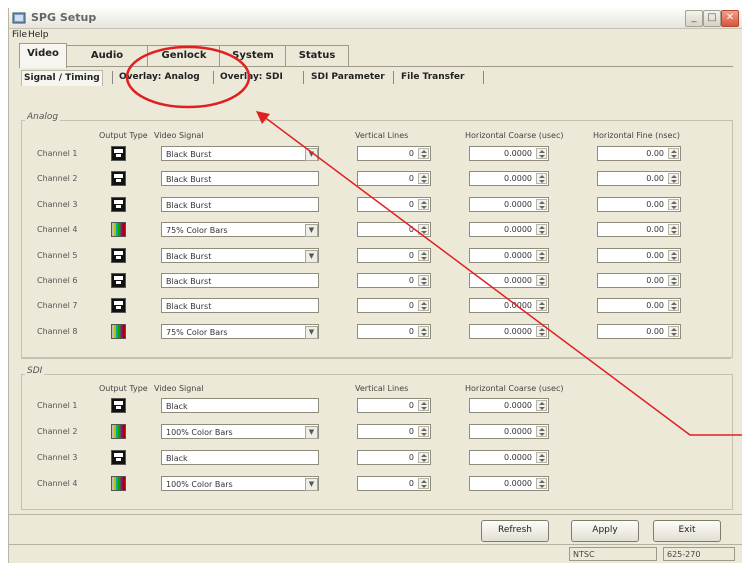 This screenshot has height=563, width=742. I want to click on annotation-circle, so click(188, 77).